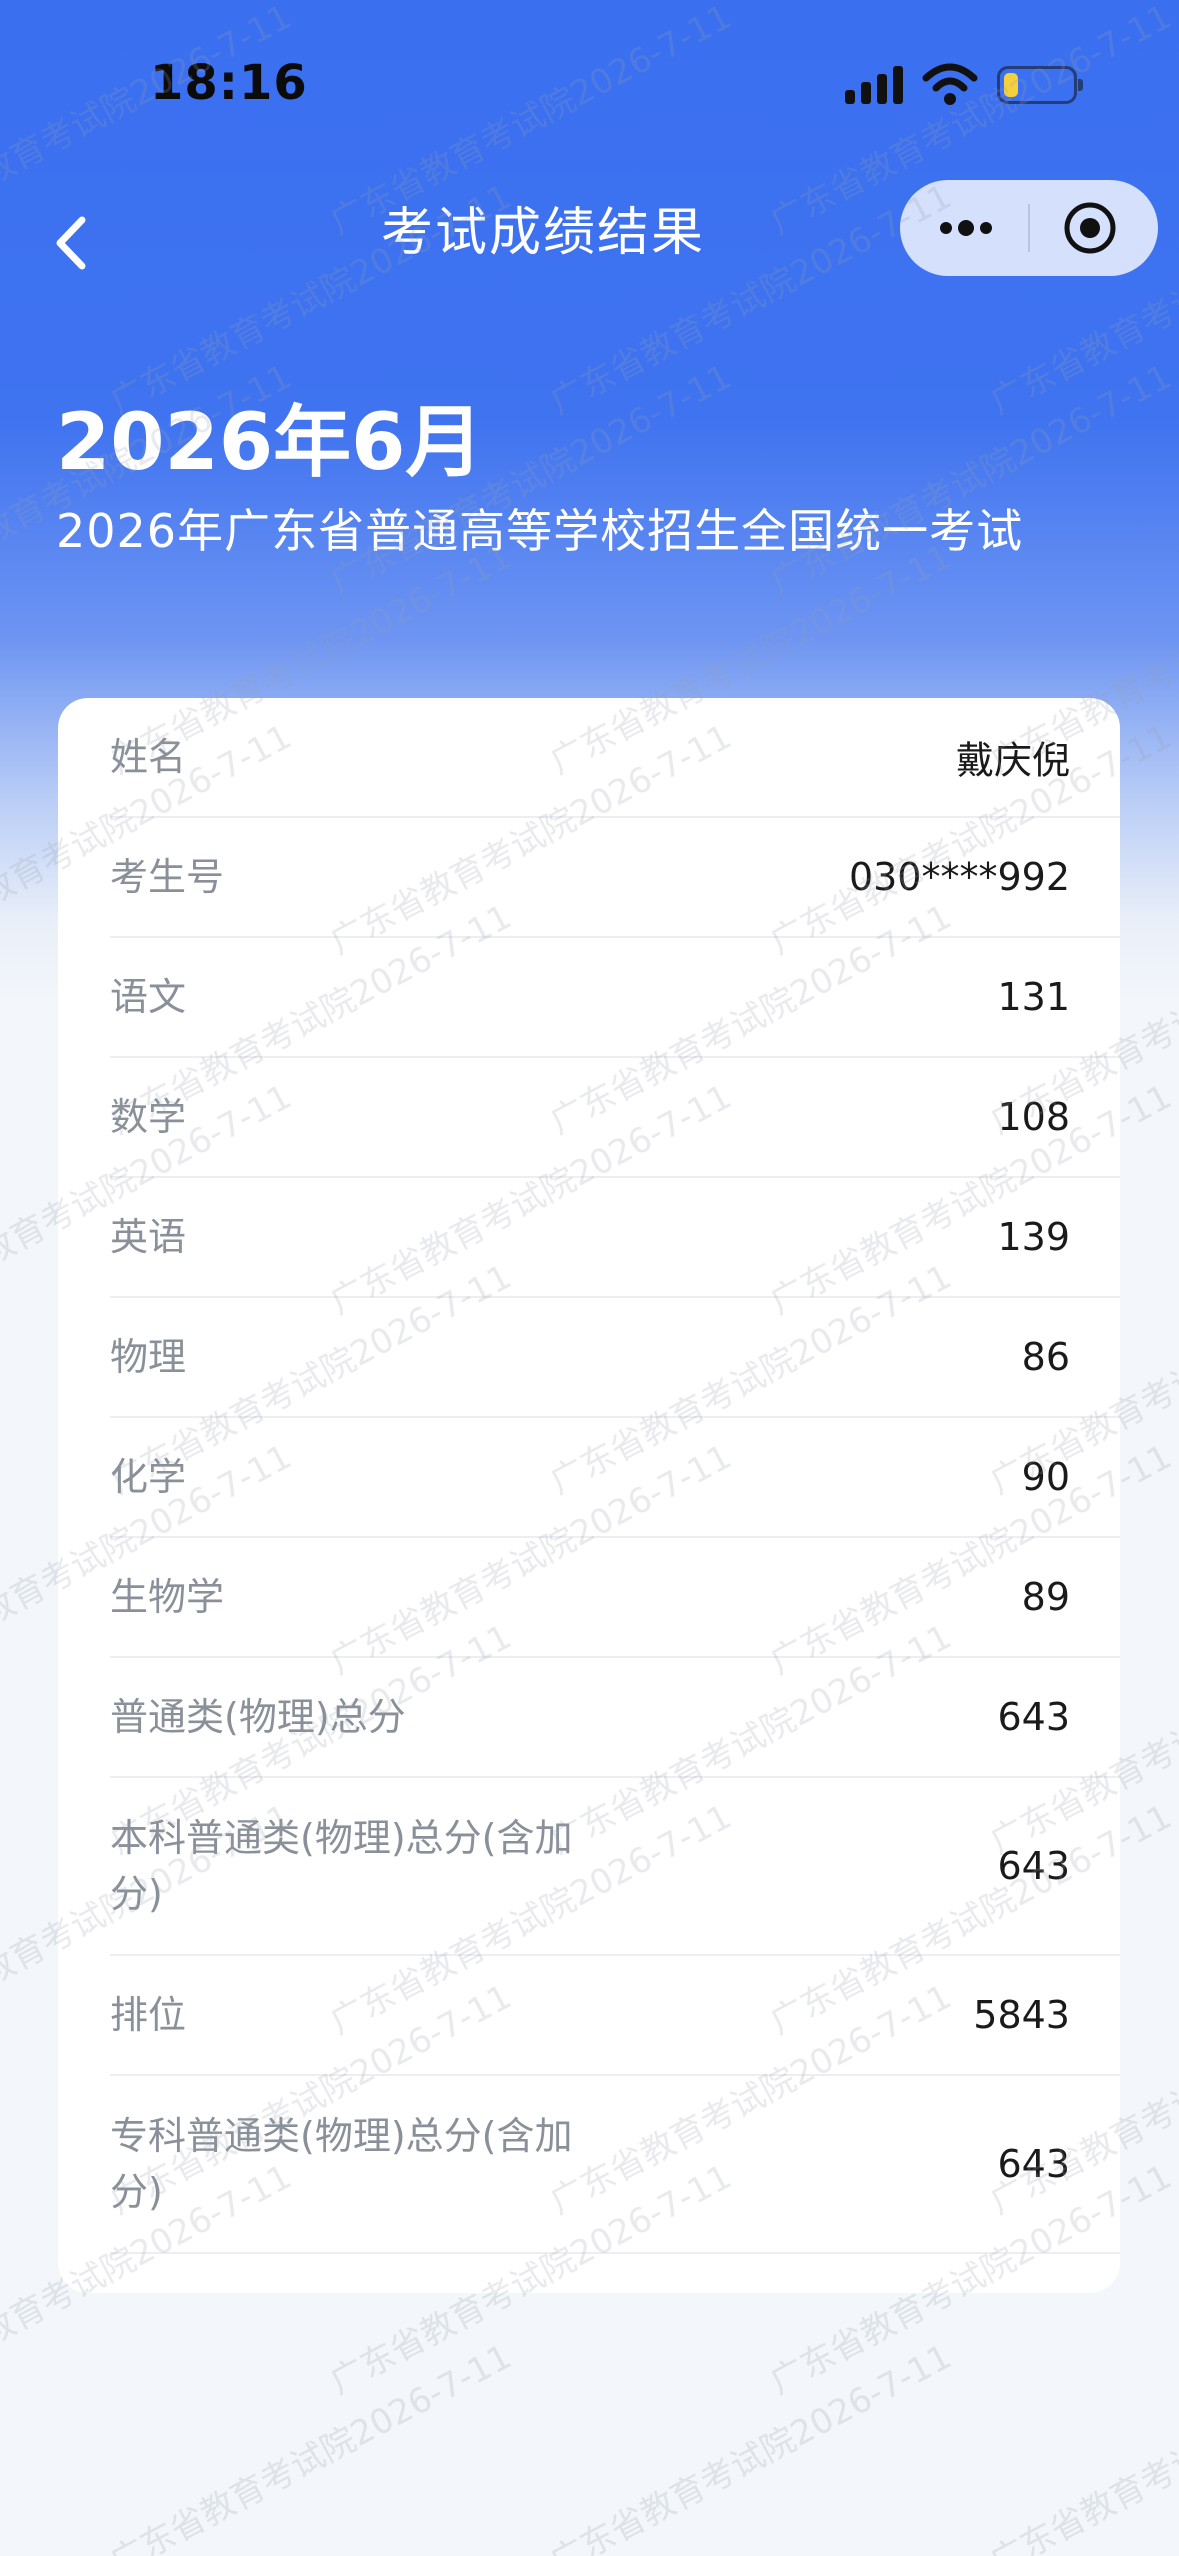 This screenshot has height=2556, width=1179. I want to click on result-label: 化学, so click(148, 1477).